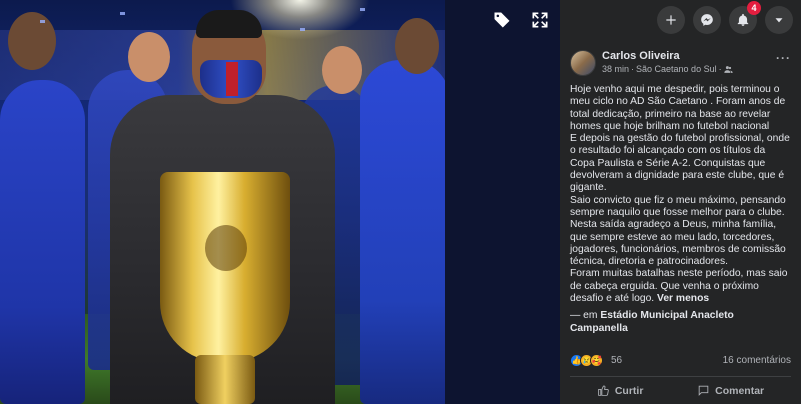 This screenshot has height=404, width=801. I want to click on care-reaction-icon: 🥰, so click(596, 360).